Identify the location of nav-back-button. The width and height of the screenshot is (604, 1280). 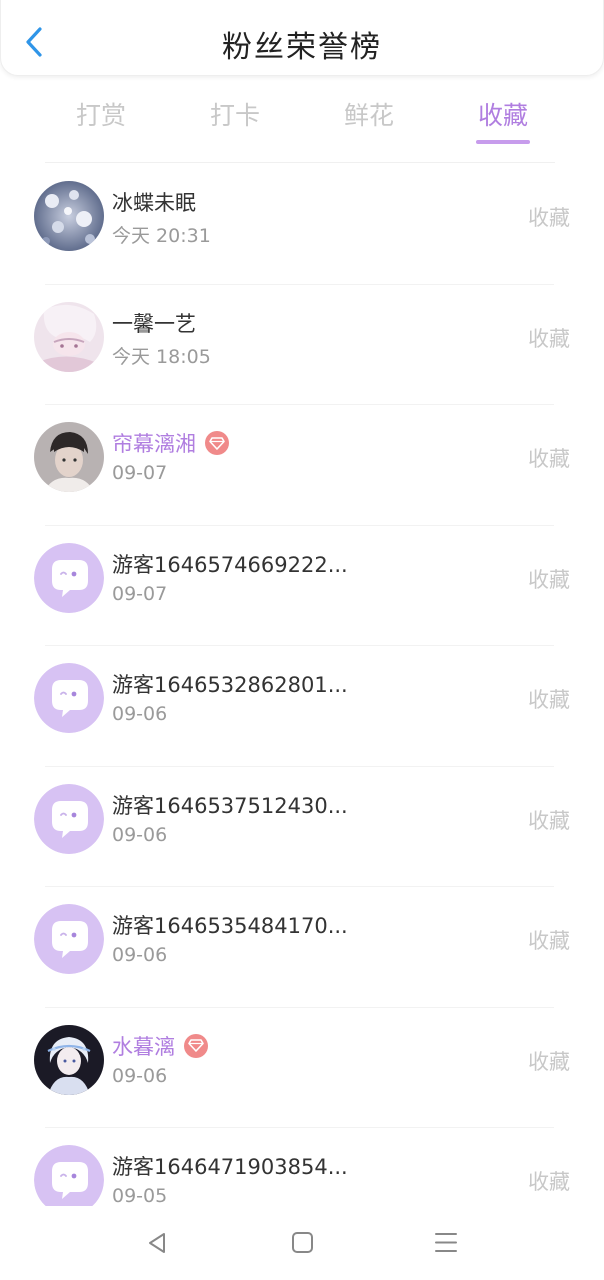
(158, 1243).